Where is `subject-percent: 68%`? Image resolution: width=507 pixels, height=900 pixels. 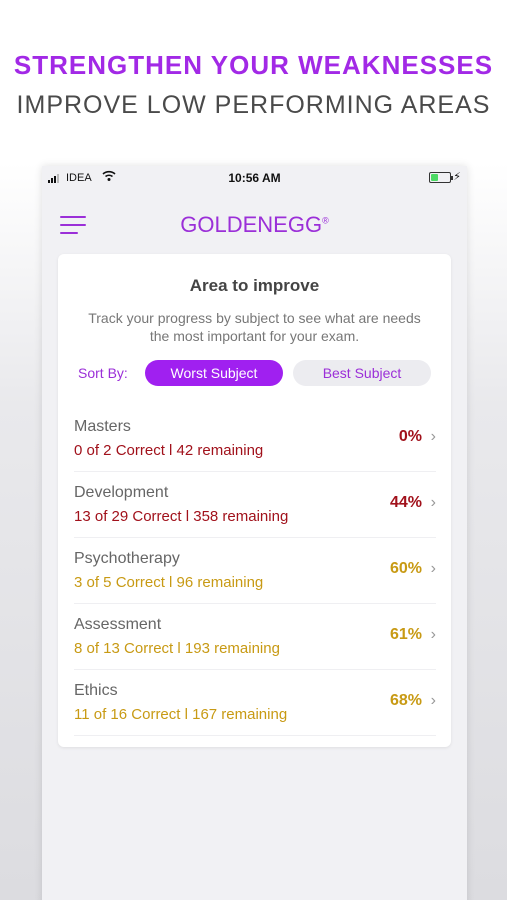
subject-percent: 68% is located at coordinates (405, 700).